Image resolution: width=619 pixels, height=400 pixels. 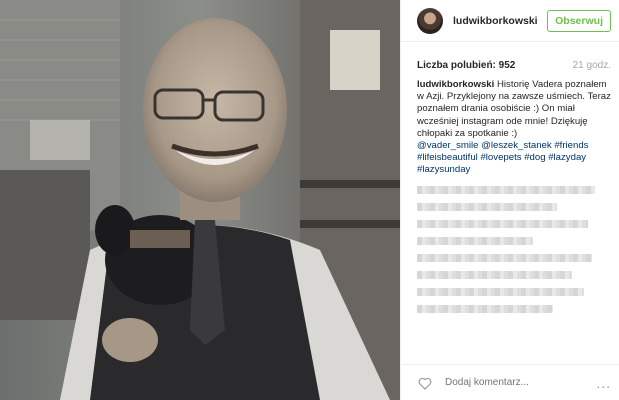 What do you see at coordinates (501, 157) in the screenshot?
I see `caption-tags-line-2: #lifeisbeautiful #lovepets #dog #lazyday` at bounding box center [501, 157].